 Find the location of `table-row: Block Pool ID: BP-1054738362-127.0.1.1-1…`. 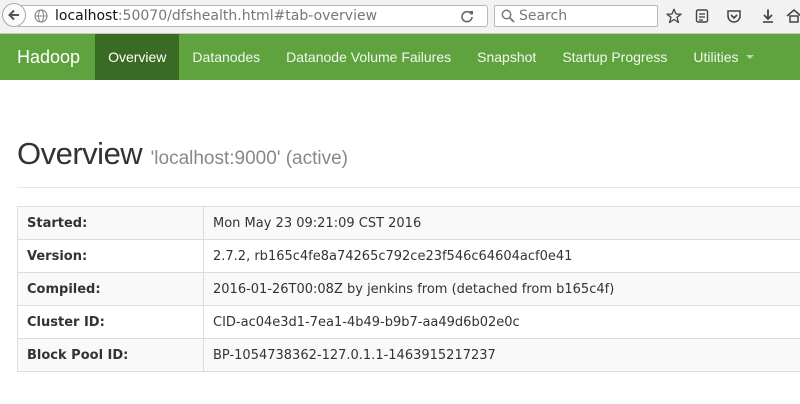

table-row: Block Pool ID: BP-1054738362-127.0.1.1-1… is located at coordinates (408, 355).